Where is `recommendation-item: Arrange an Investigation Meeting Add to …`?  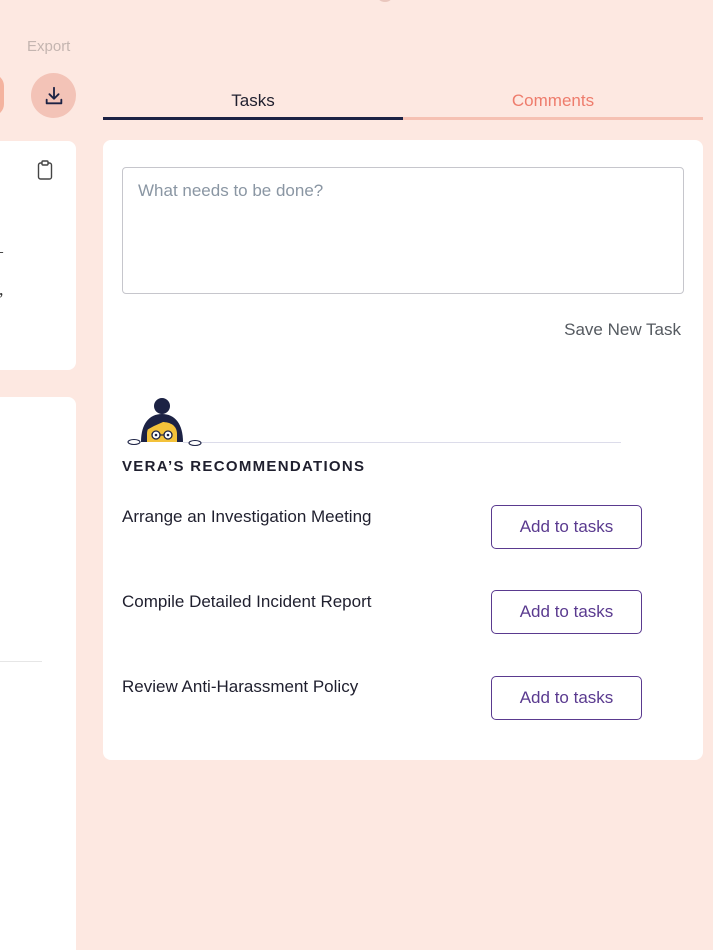
recommendation-item: Arrange an Investigation Meeting Add to … is located at coordinates (402, 528).